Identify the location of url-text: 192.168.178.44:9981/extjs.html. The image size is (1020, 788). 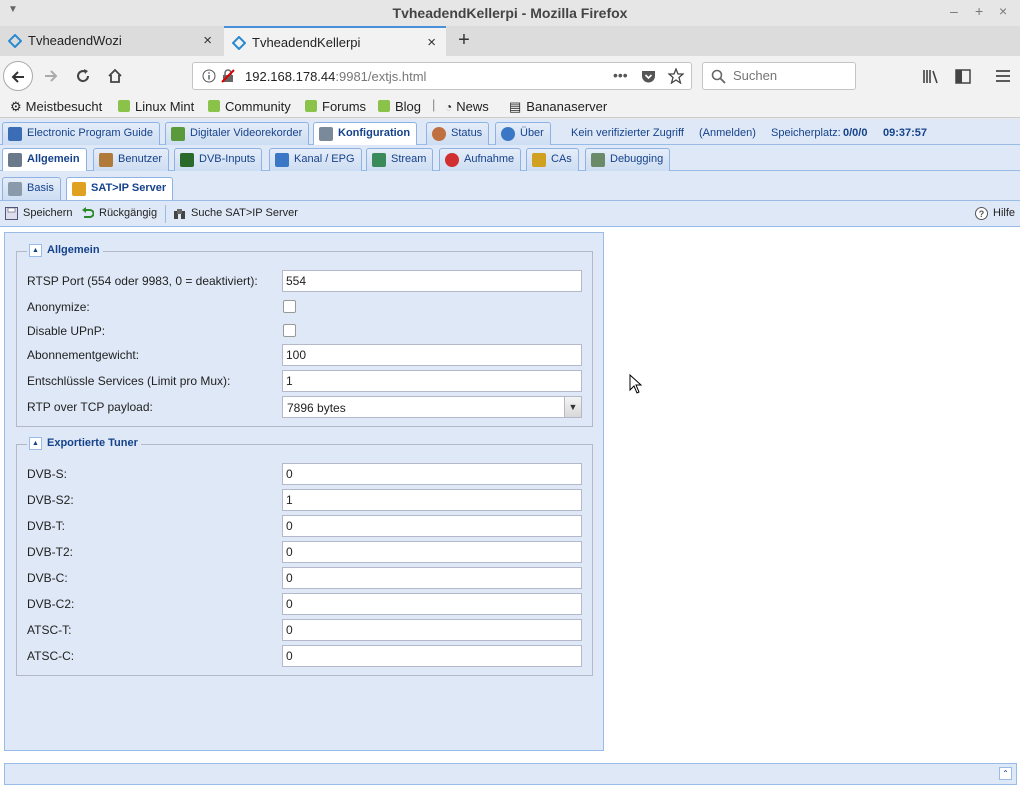
(335, 76).